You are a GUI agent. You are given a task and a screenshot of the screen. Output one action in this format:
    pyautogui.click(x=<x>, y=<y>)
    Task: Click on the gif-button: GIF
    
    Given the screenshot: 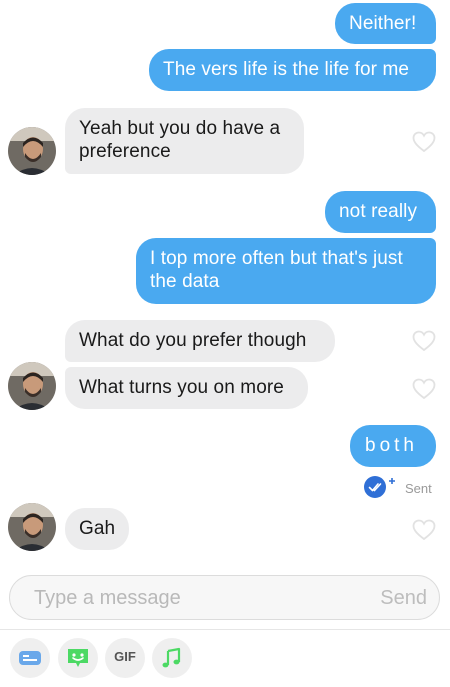 What is the action you would take?
    pyautogui.click(x=125, y=658)
    